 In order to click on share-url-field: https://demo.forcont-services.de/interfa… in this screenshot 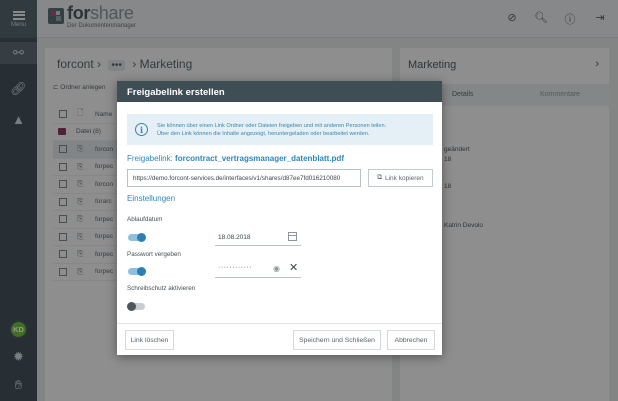, I will do `click(244, 178)`.